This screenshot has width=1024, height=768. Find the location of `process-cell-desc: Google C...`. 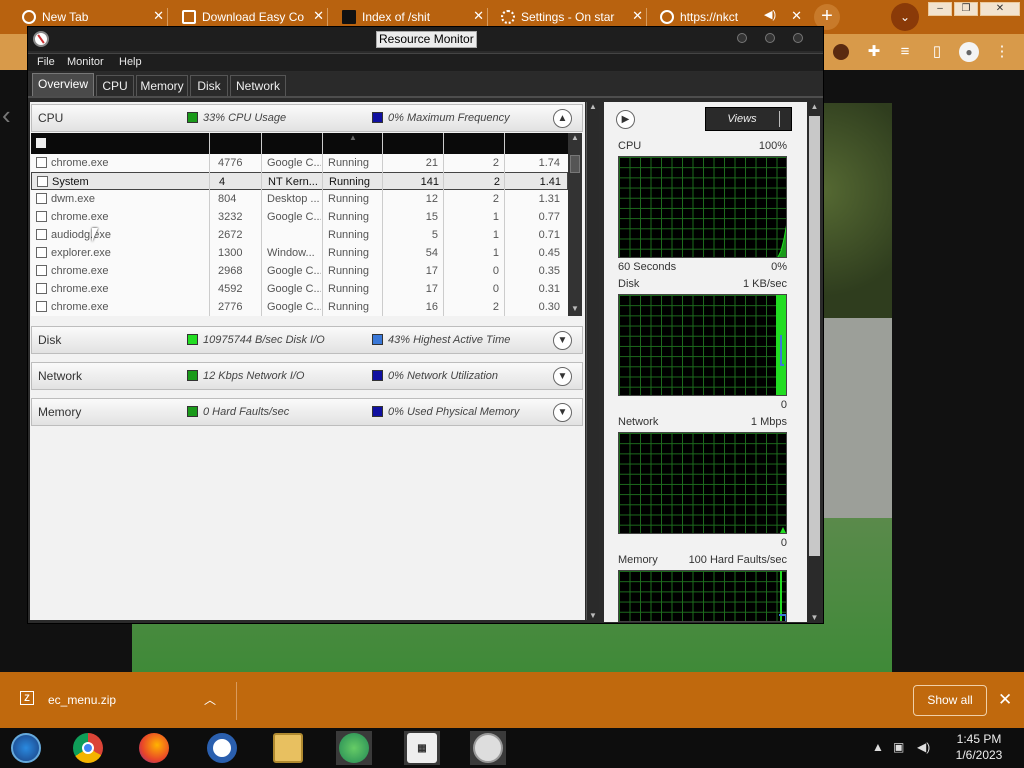

process-cell-desc: Google C... is located at coordinates (294, 163).